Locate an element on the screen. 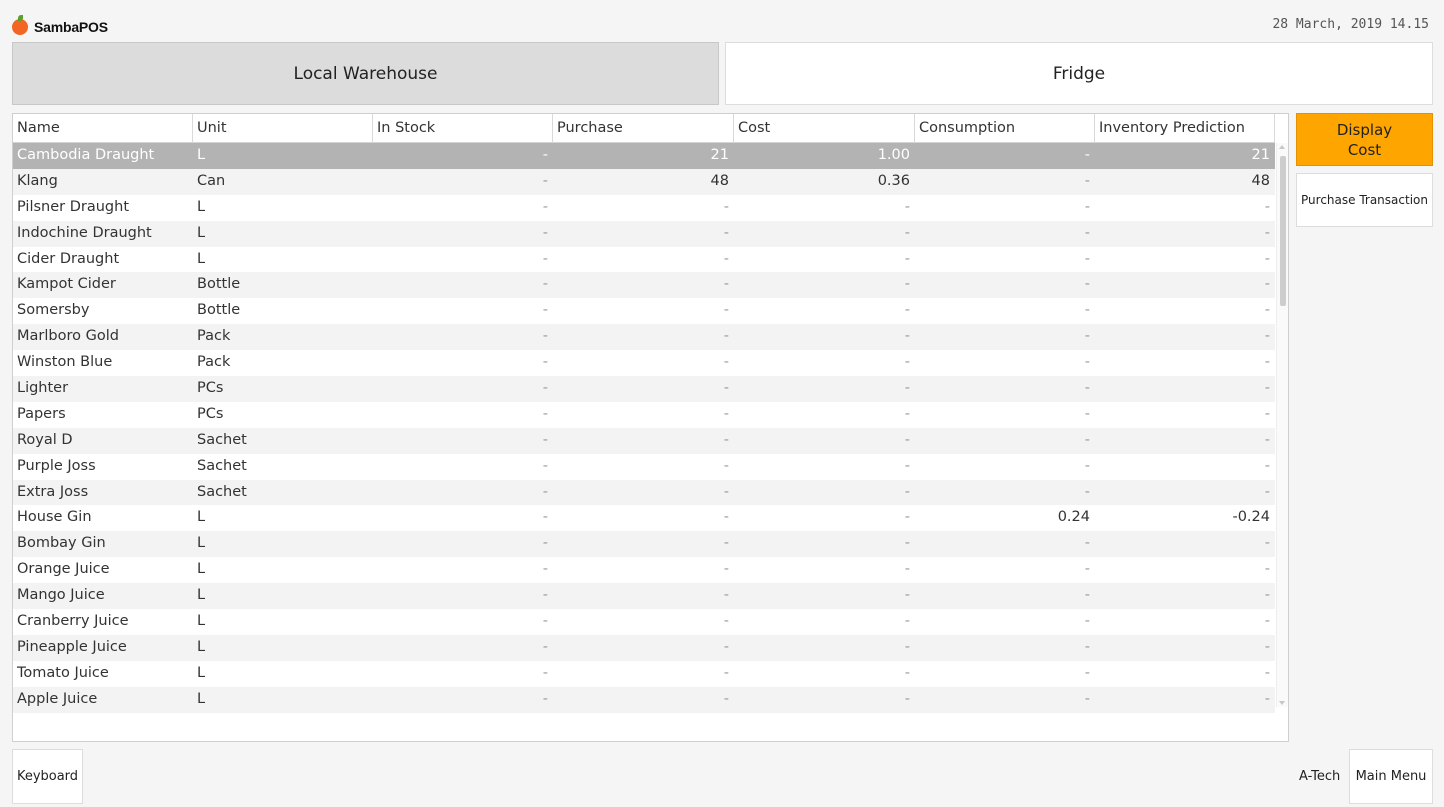  cell-name: House Gin is located at coordinates (54, 517).